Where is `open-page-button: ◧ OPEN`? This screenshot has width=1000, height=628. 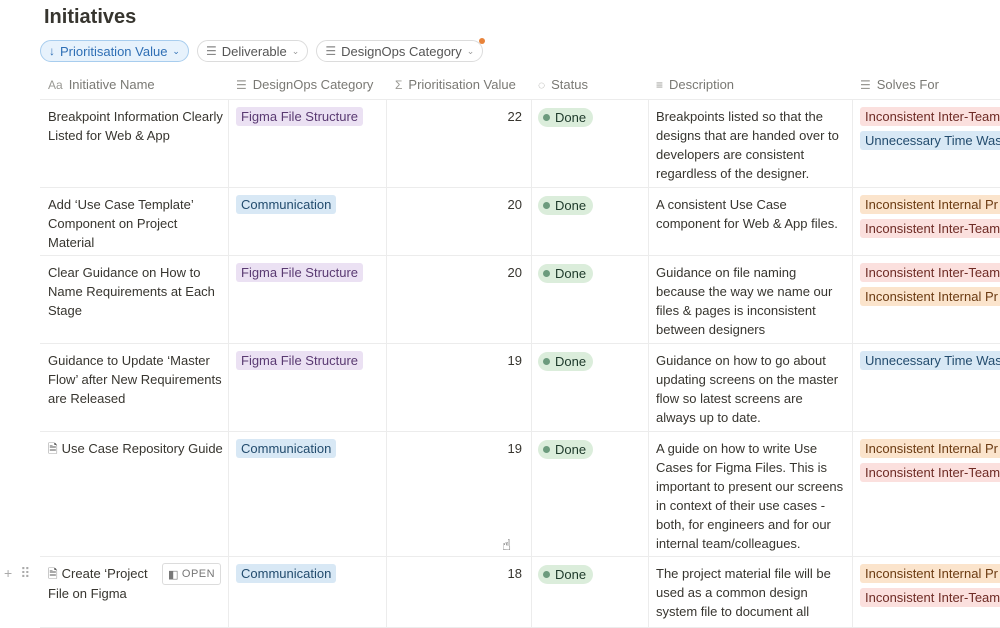
open-page-button: ◧ OPEN is located at coordinates (192, 574).